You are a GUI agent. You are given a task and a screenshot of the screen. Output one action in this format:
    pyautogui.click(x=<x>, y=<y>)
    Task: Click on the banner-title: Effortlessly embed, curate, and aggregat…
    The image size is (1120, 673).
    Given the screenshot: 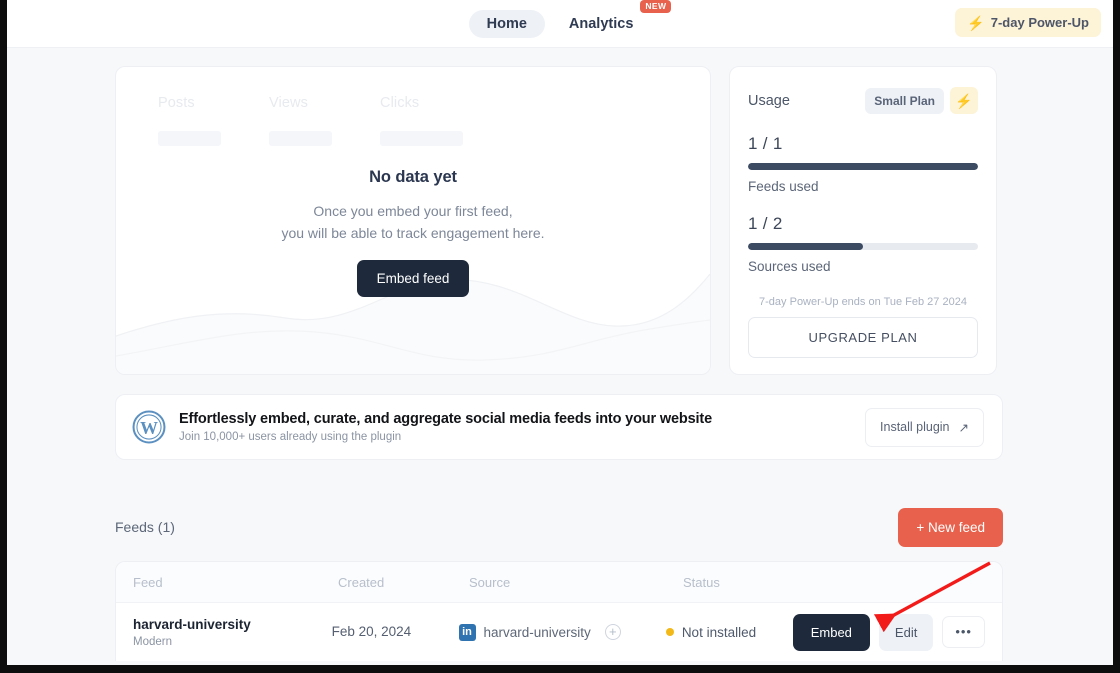 What is the action you would take?
    pyautogui.click(x=446, y=419)
    